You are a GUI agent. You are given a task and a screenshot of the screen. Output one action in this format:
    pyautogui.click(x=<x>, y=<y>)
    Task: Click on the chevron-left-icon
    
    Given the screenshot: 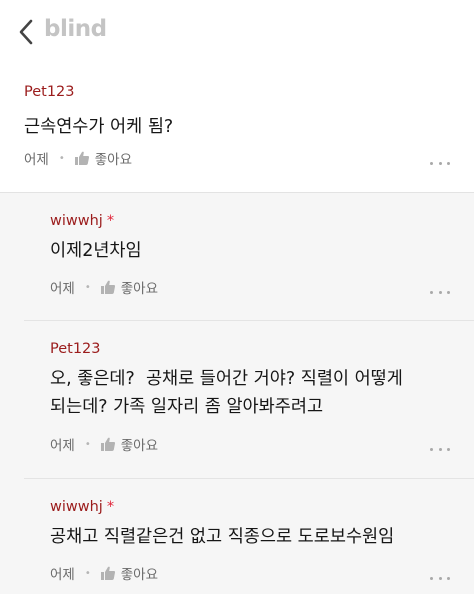 What is the action you would take?
    pyautogui.click(x=26, y=32)
    